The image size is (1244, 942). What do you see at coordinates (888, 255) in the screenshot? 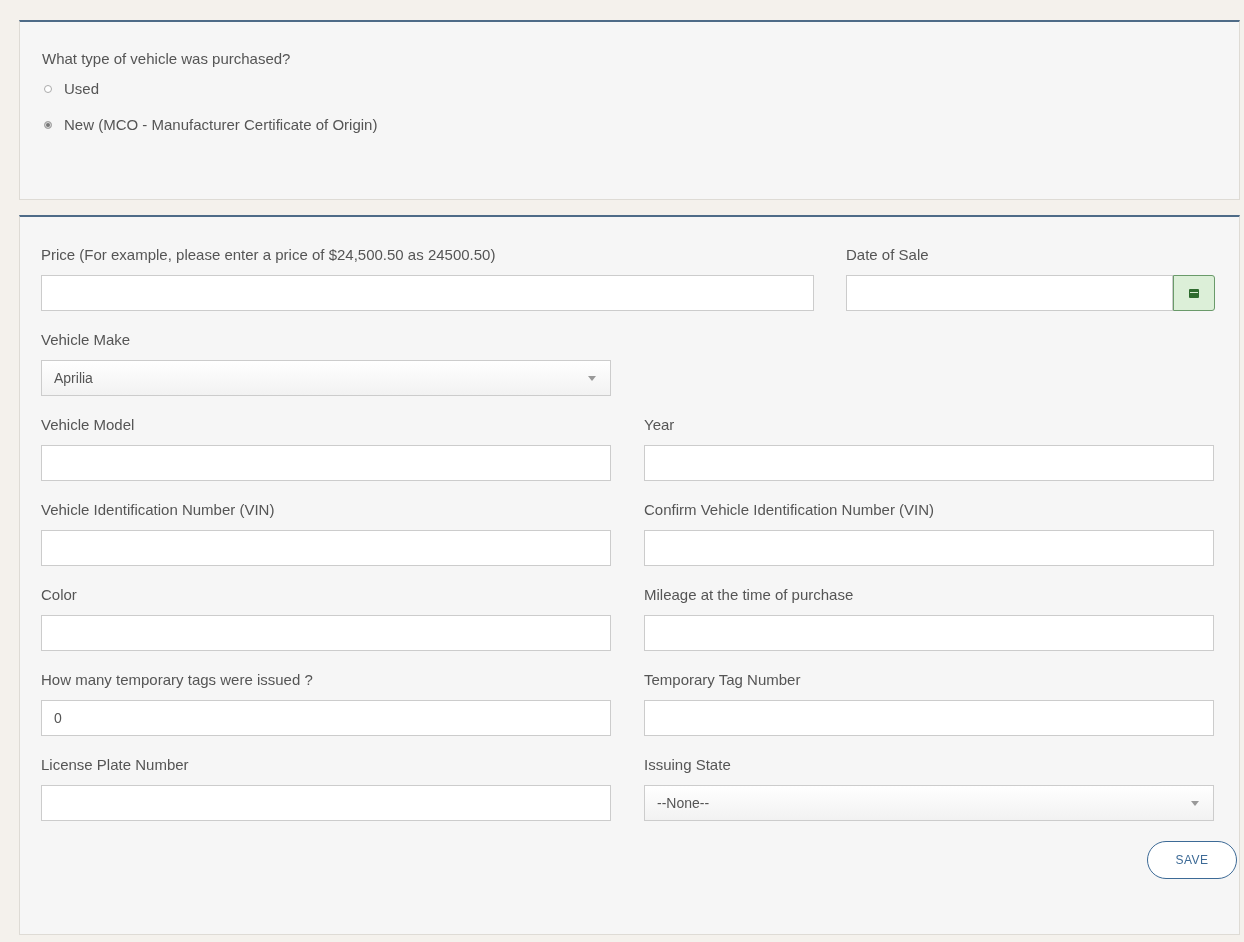
I see `field-label: Date of Sale` at bounding box center [888, 255].